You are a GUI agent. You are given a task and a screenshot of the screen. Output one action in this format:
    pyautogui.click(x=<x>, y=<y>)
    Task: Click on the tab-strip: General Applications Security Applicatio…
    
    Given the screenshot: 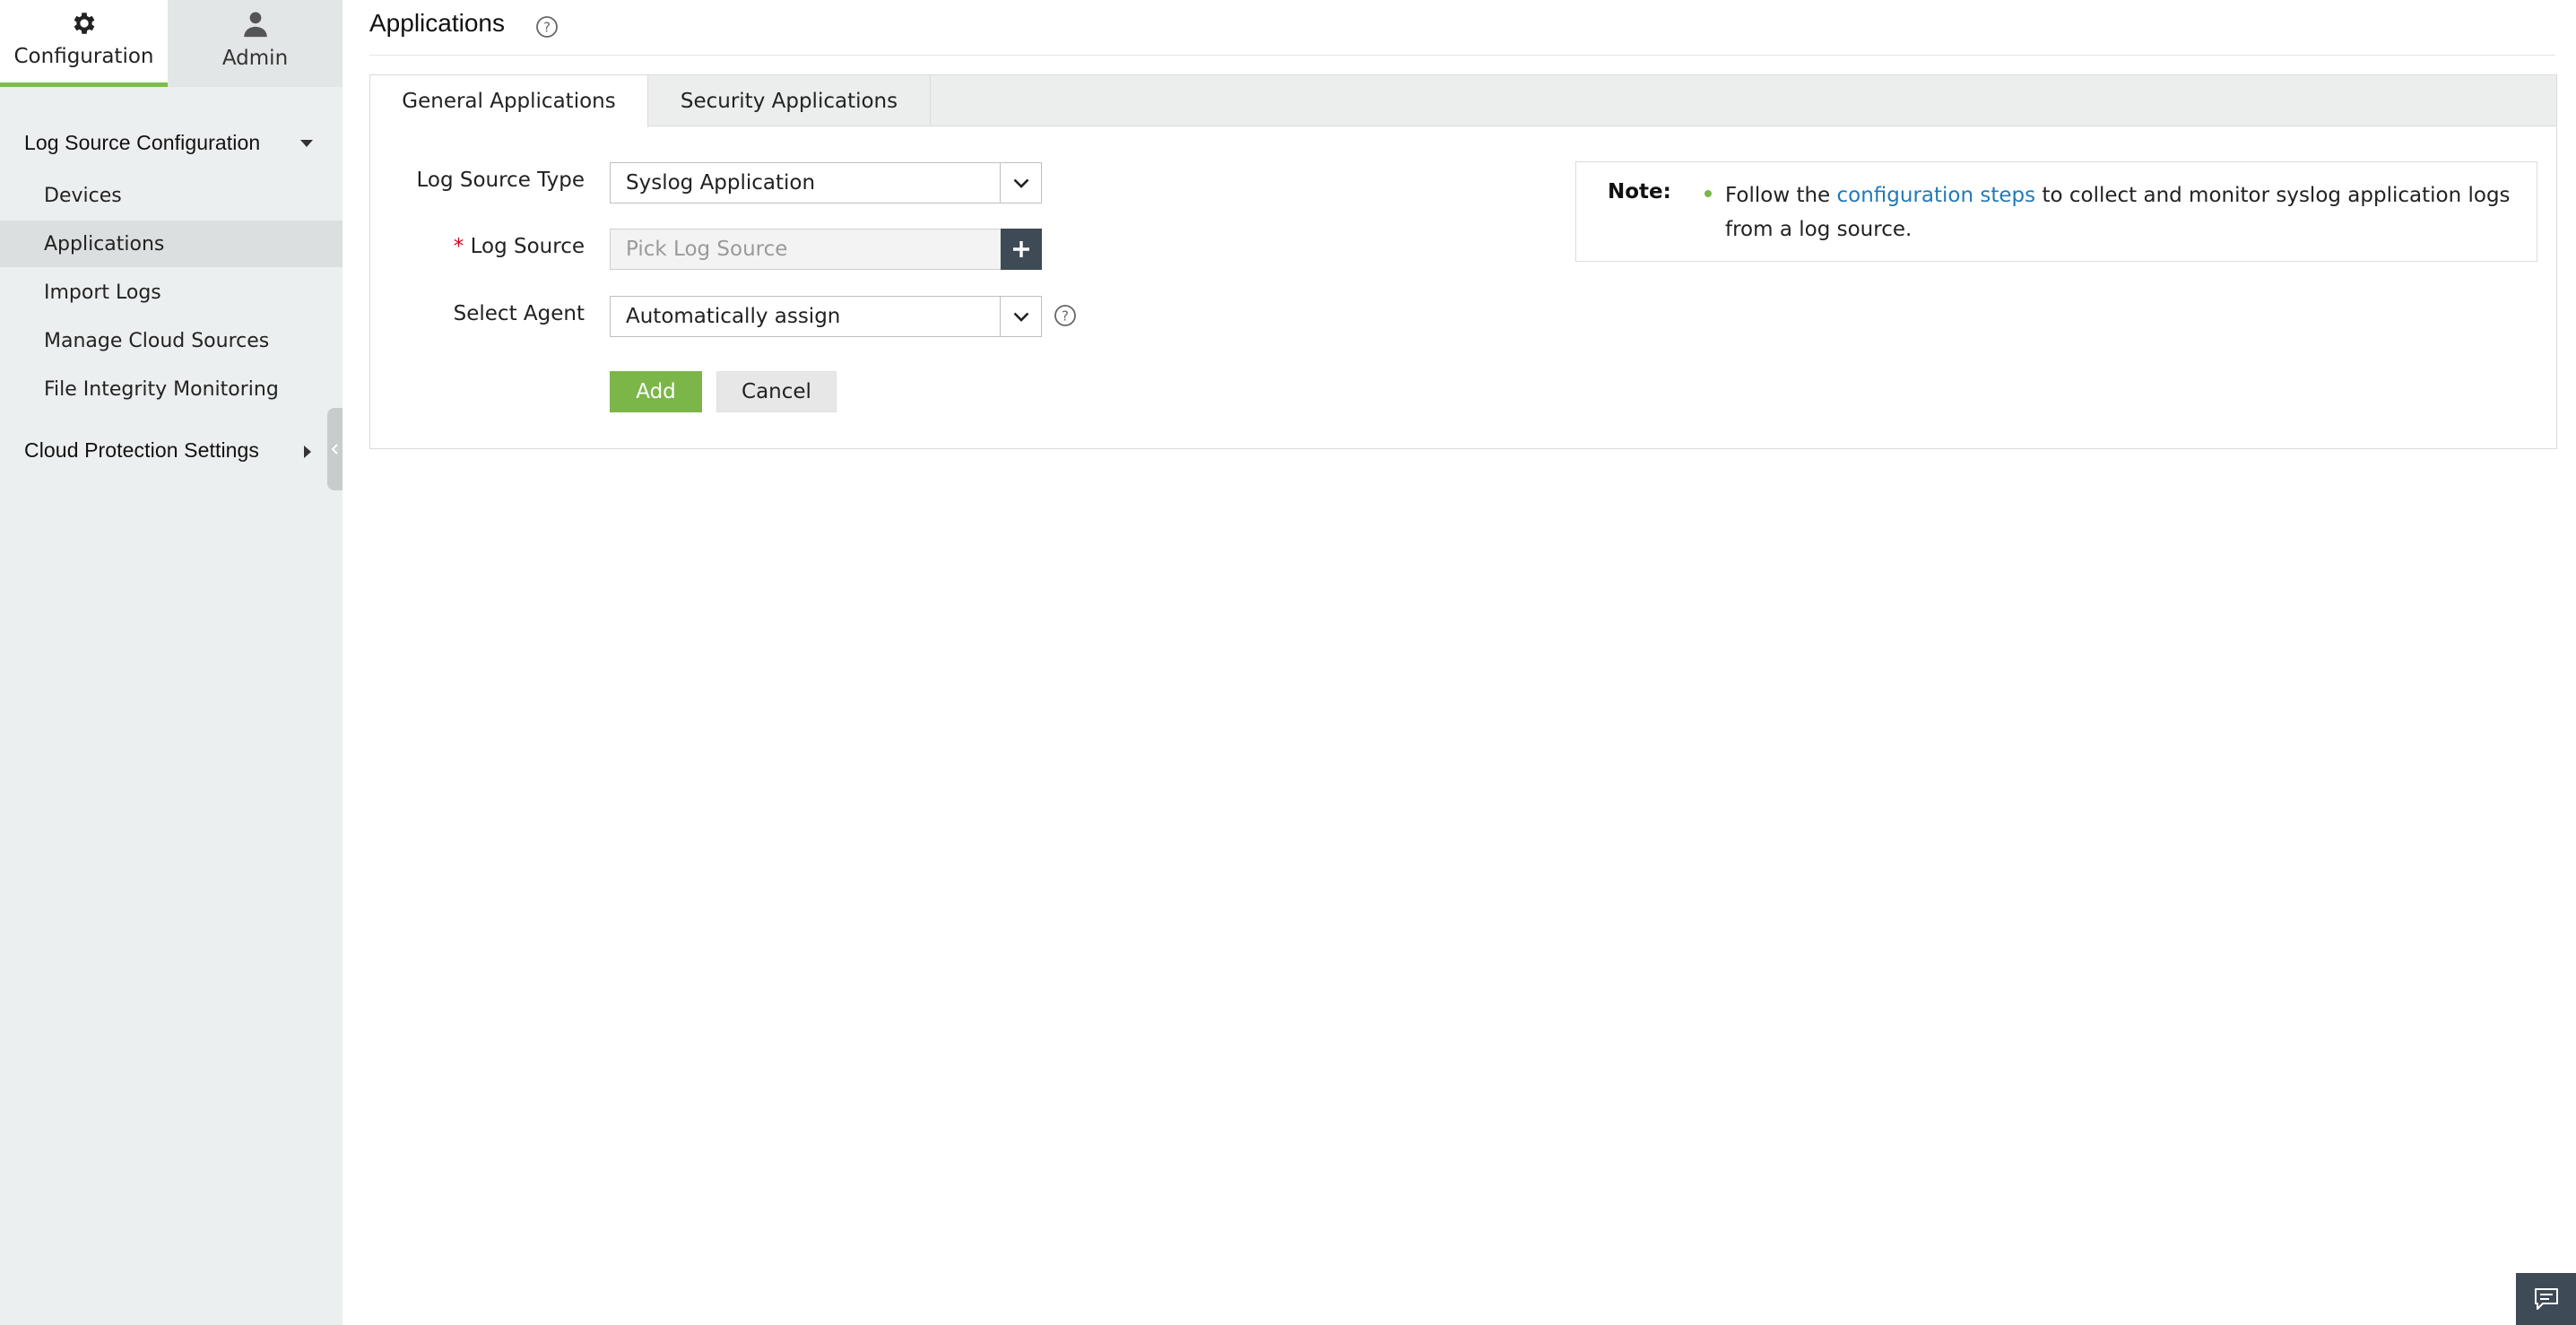 What is the action you would take?
    pyautogui.click(x=1463, y=101)
    